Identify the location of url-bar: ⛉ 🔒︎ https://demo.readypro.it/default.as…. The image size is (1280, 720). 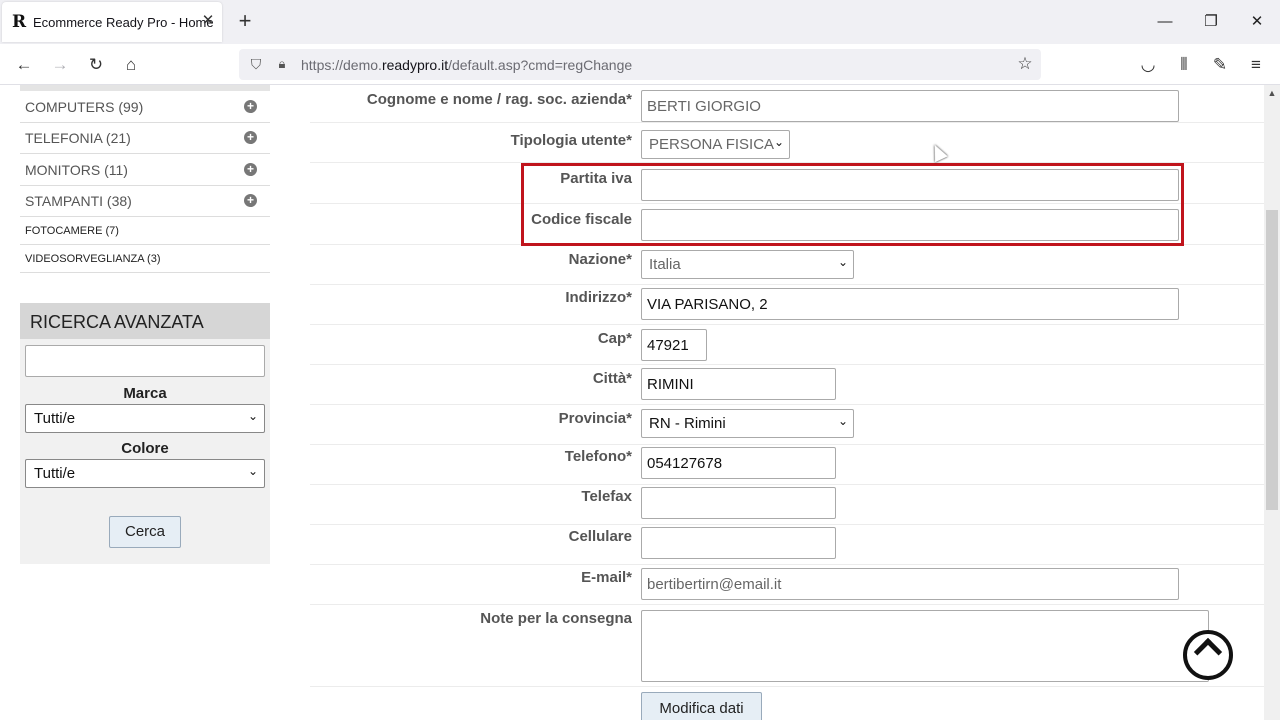
(640, 64).